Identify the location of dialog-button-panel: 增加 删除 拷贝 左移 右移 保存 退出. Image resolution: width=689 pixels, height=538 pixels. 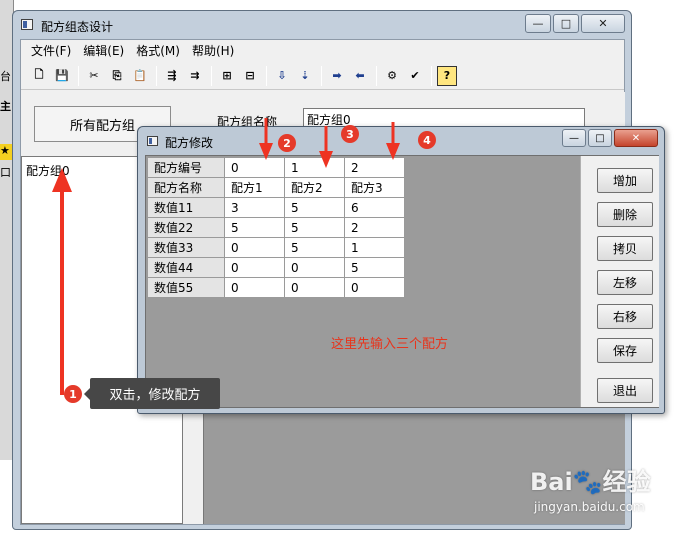
(619, 281).